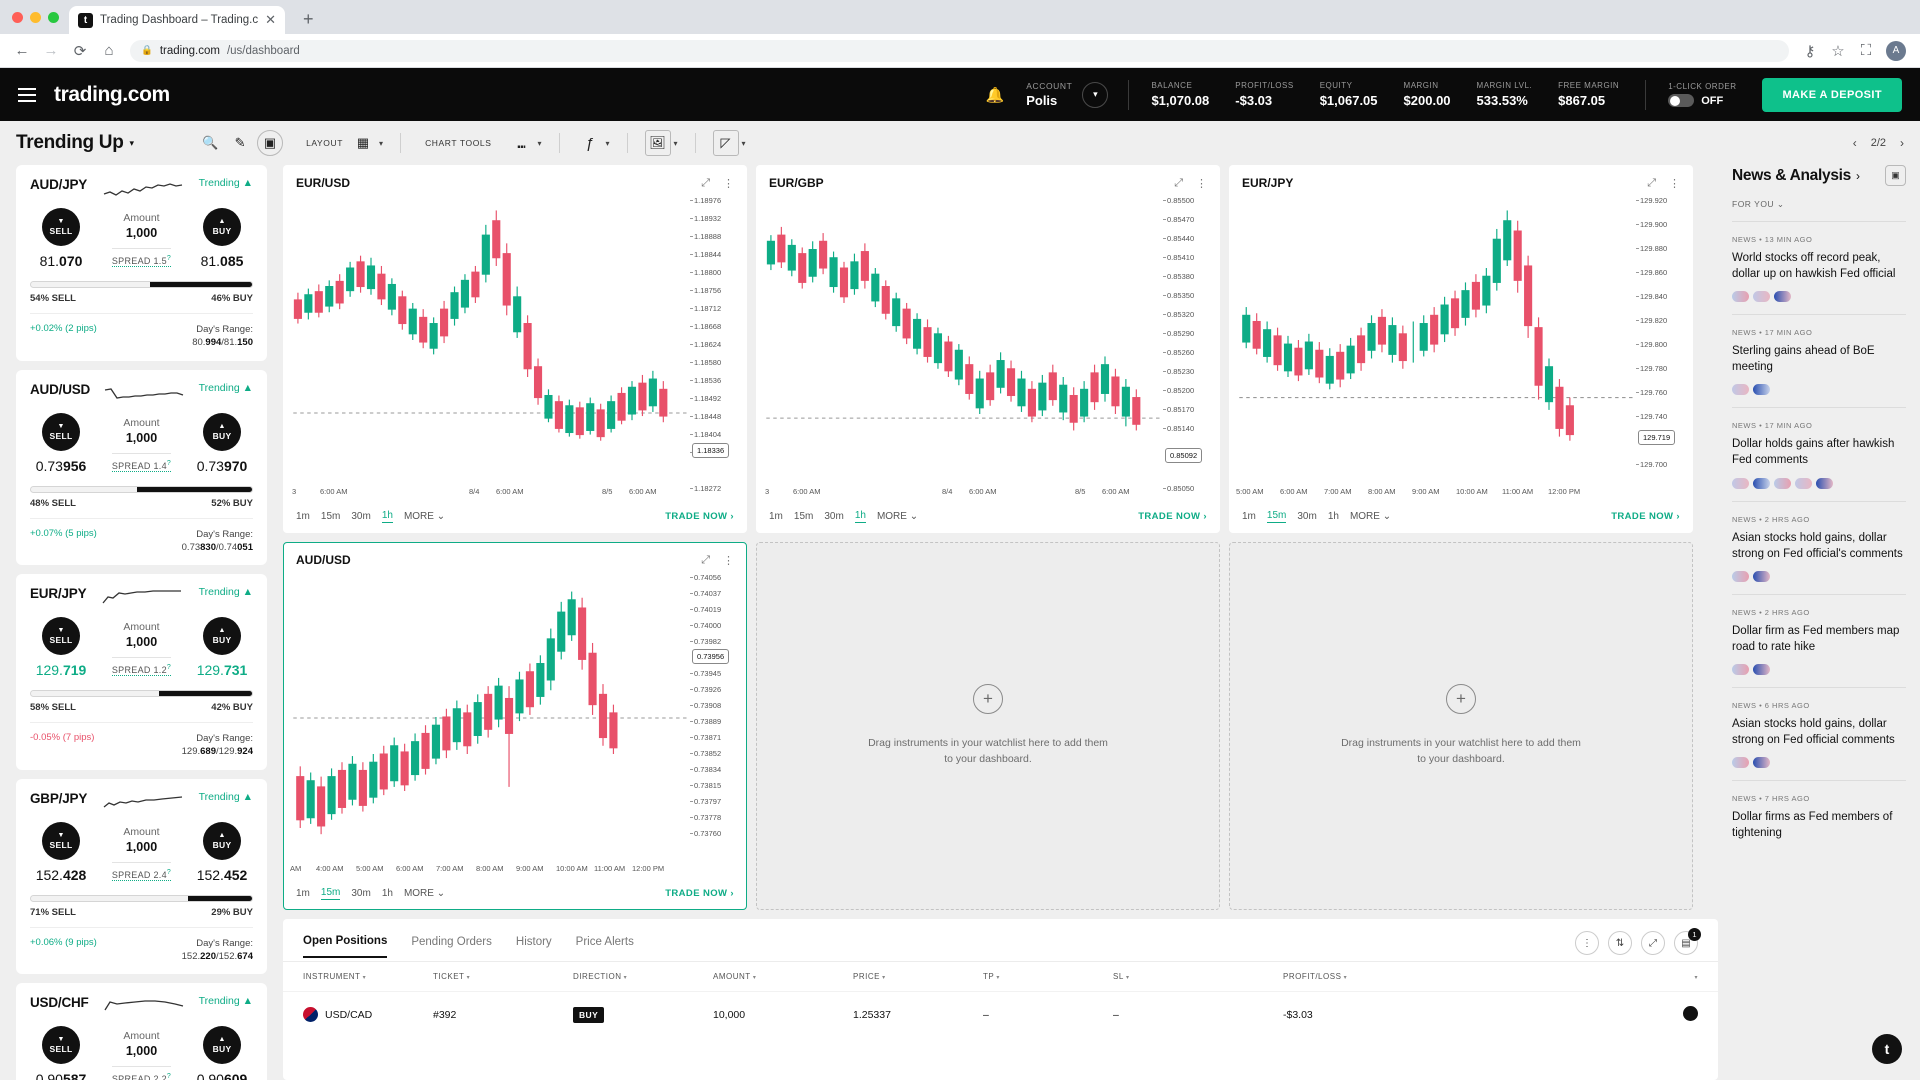 The width and height of the screenshot is (1920, 1080). Describe the element at coordinates (270, 143) in the screenshot. I see `add-panel-icon: ▣` at that location.